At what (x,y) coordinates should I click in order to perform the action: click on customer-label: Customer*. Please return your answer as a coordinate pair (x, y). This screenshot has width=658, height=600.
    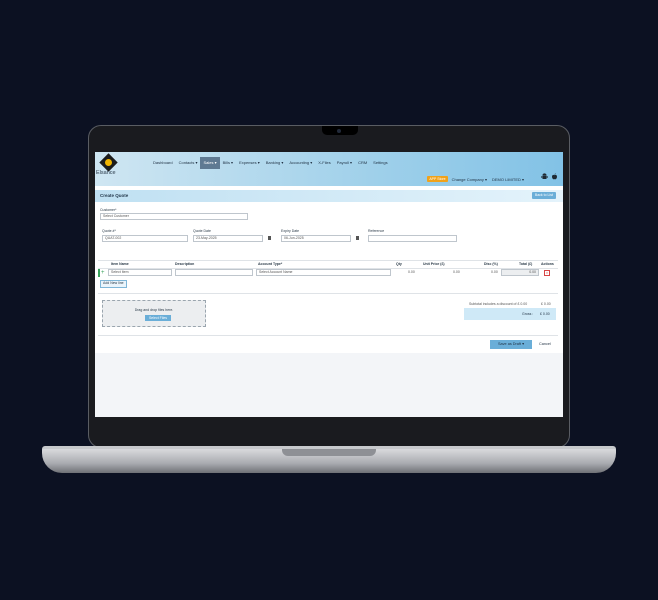
    Looking at the image, I should click on (108, 210).